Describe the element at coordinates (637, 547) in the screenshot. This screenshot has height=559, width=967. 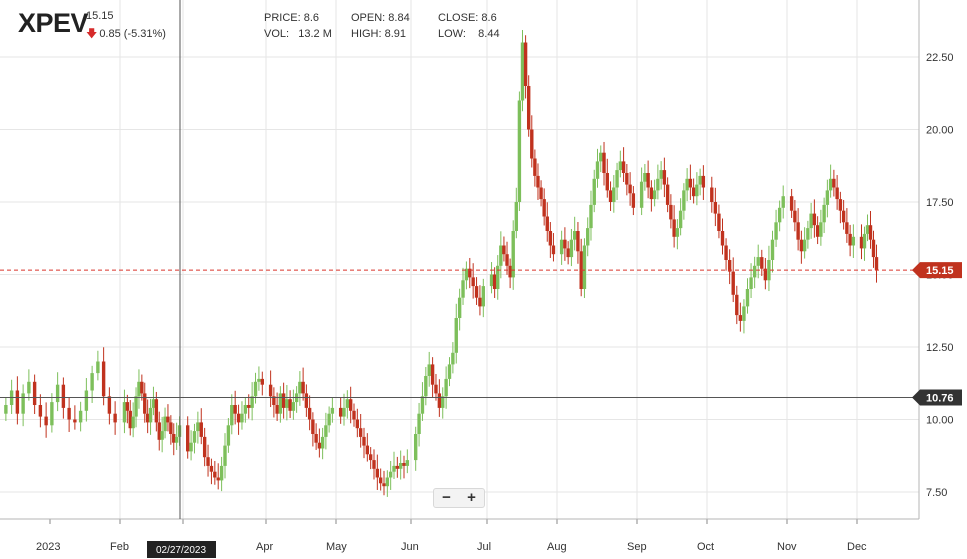
I see `x-tick-label: Sep` at that location.